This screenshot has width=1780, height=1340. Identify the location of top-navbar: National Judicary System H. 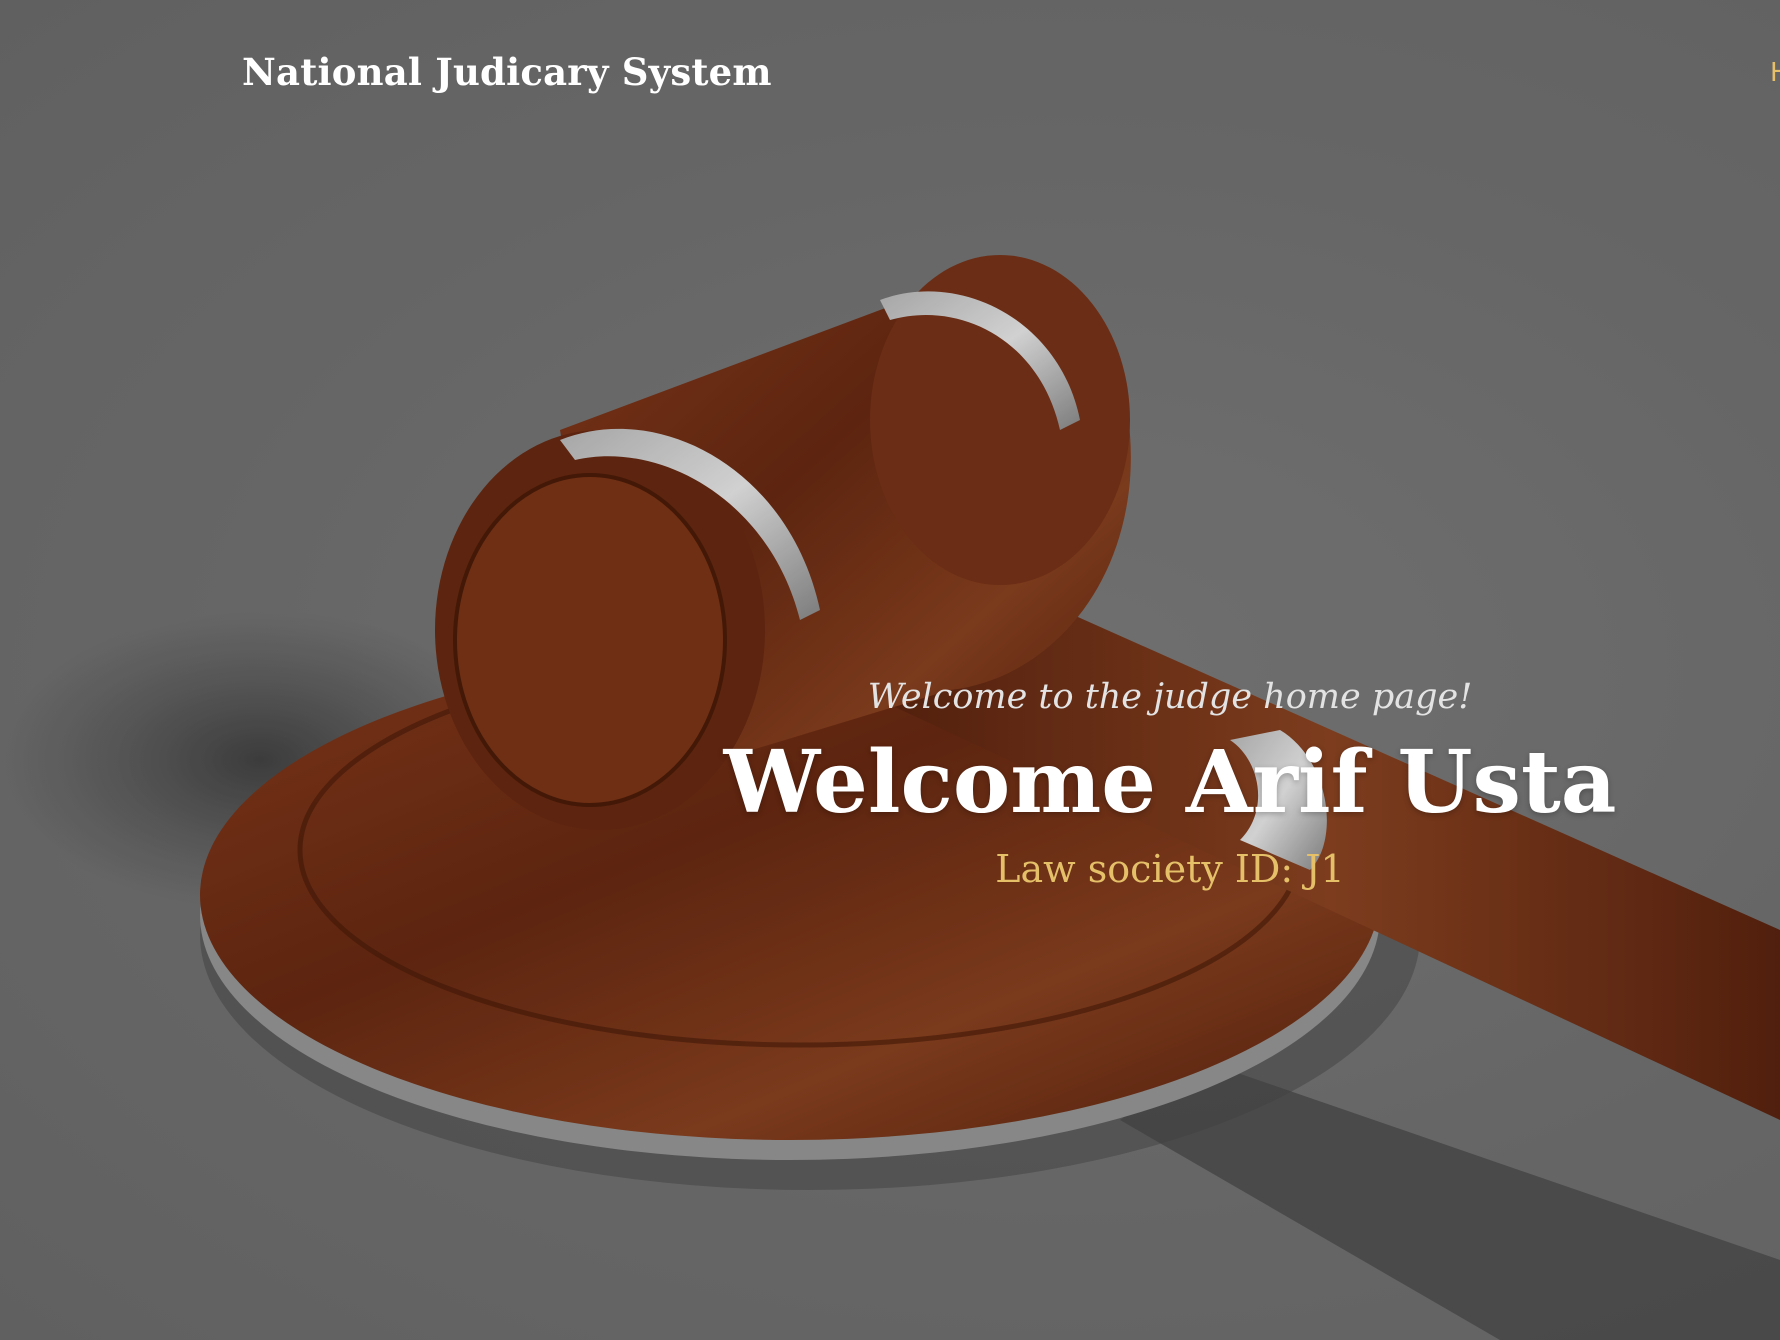
(890, 75).